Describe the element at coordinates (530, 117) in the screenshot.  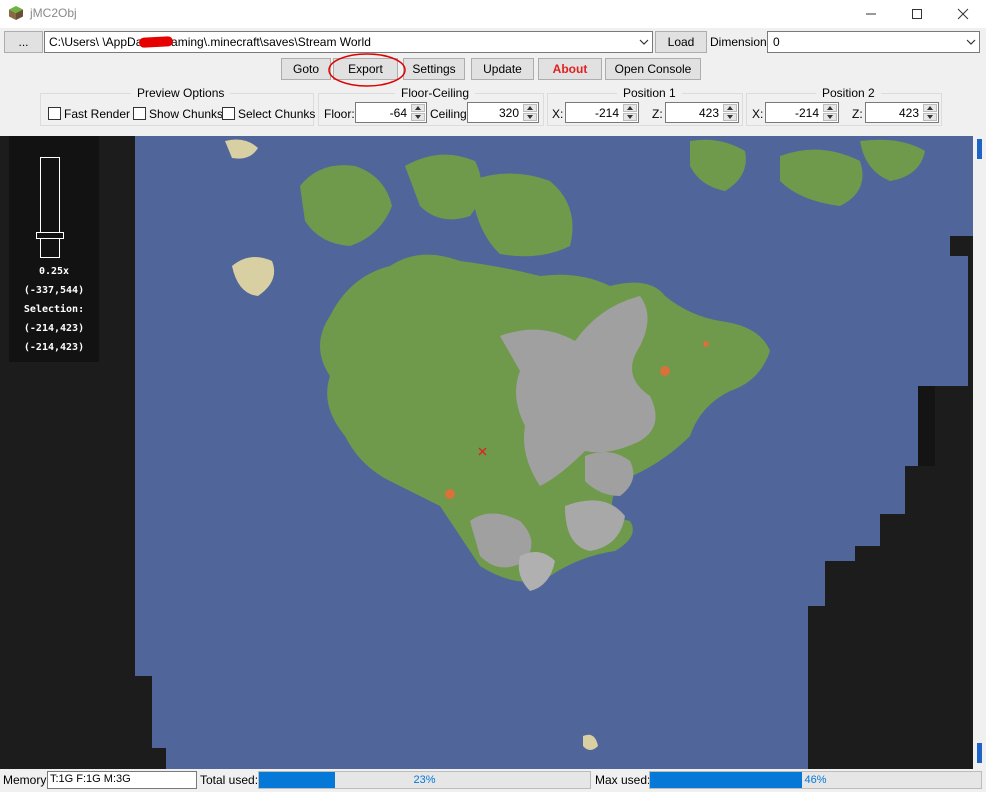
I see `ceiling-decrement-button` at that location.